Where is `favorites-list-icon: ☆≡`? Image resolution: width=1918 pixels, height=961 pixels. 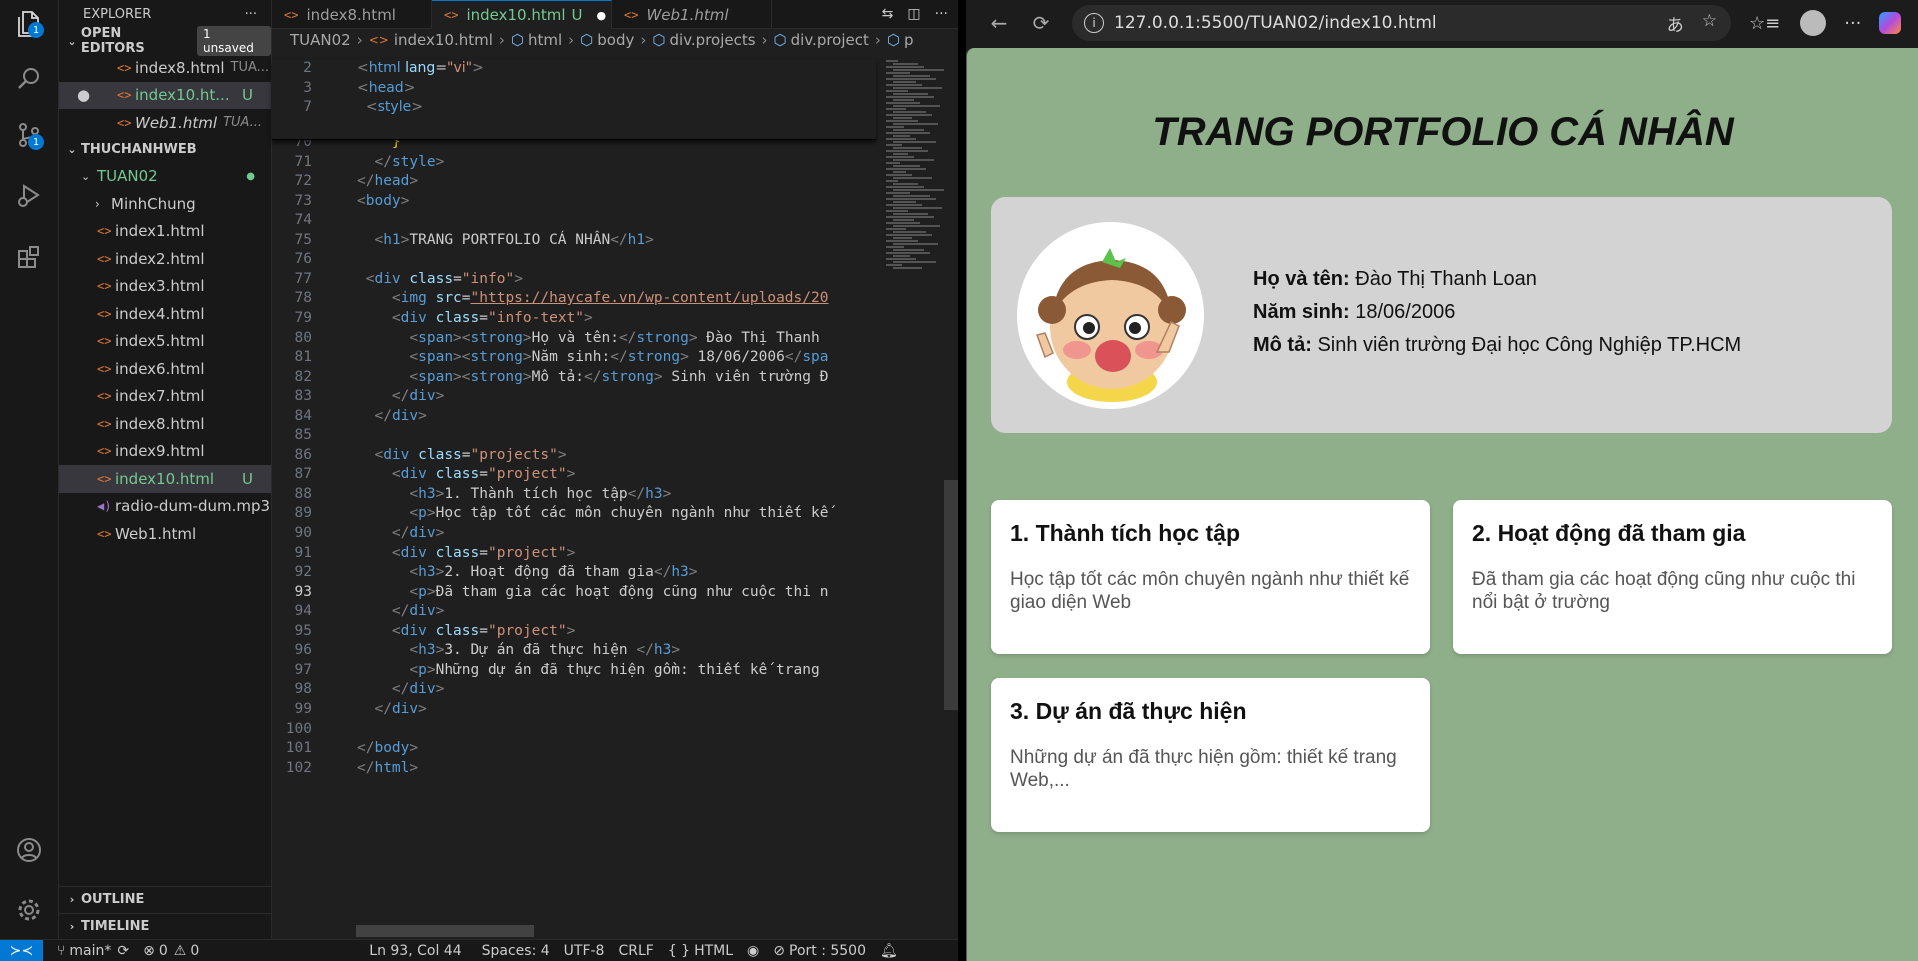
favorites-list-icon: ☆≡ is located at coordinates (1764, 23).